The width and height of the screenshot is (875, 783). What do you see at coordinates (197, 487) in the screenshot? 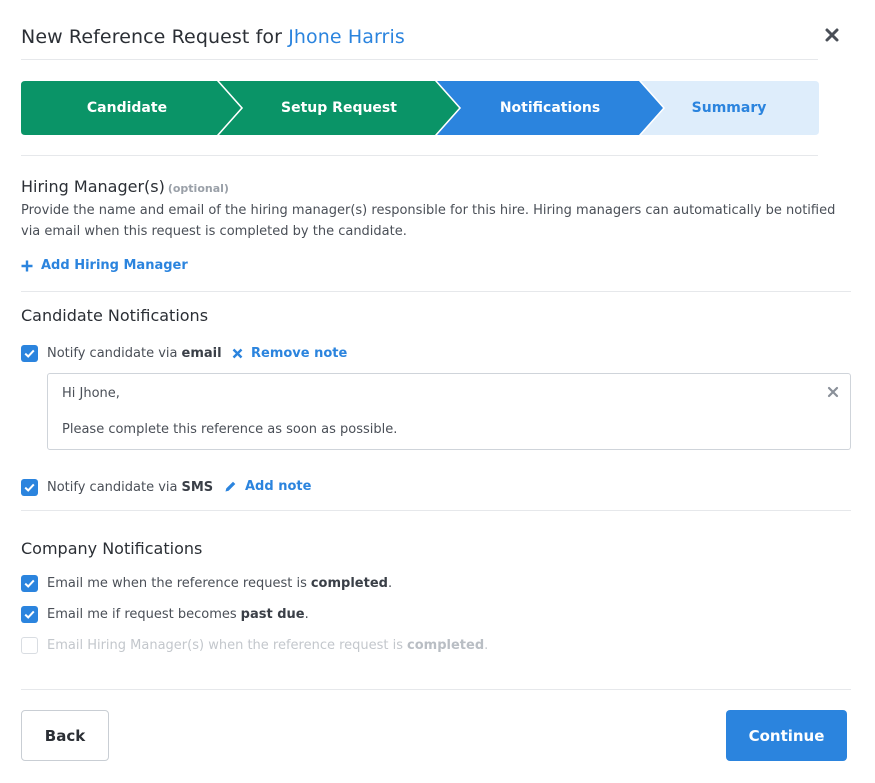
I see `notify-sms-channel: SMS` at bounding box center [197, 487].